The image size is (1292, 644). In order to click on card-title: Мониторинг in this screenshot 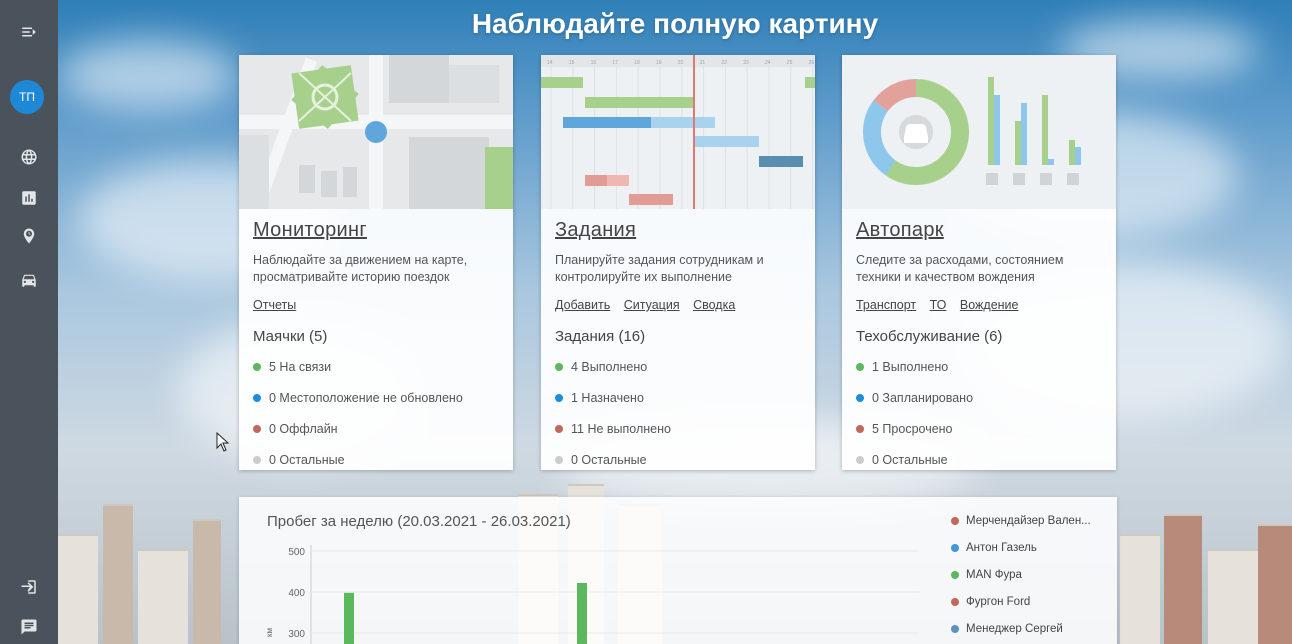, I will do `click(376, 230)`.